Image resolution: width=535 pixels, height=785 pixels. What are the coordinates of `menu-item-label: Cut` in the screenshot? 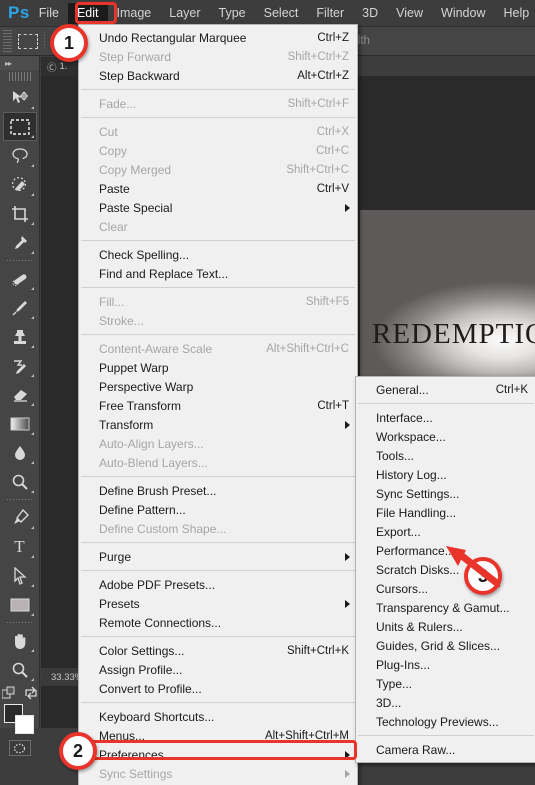 It's located at (108, 131).